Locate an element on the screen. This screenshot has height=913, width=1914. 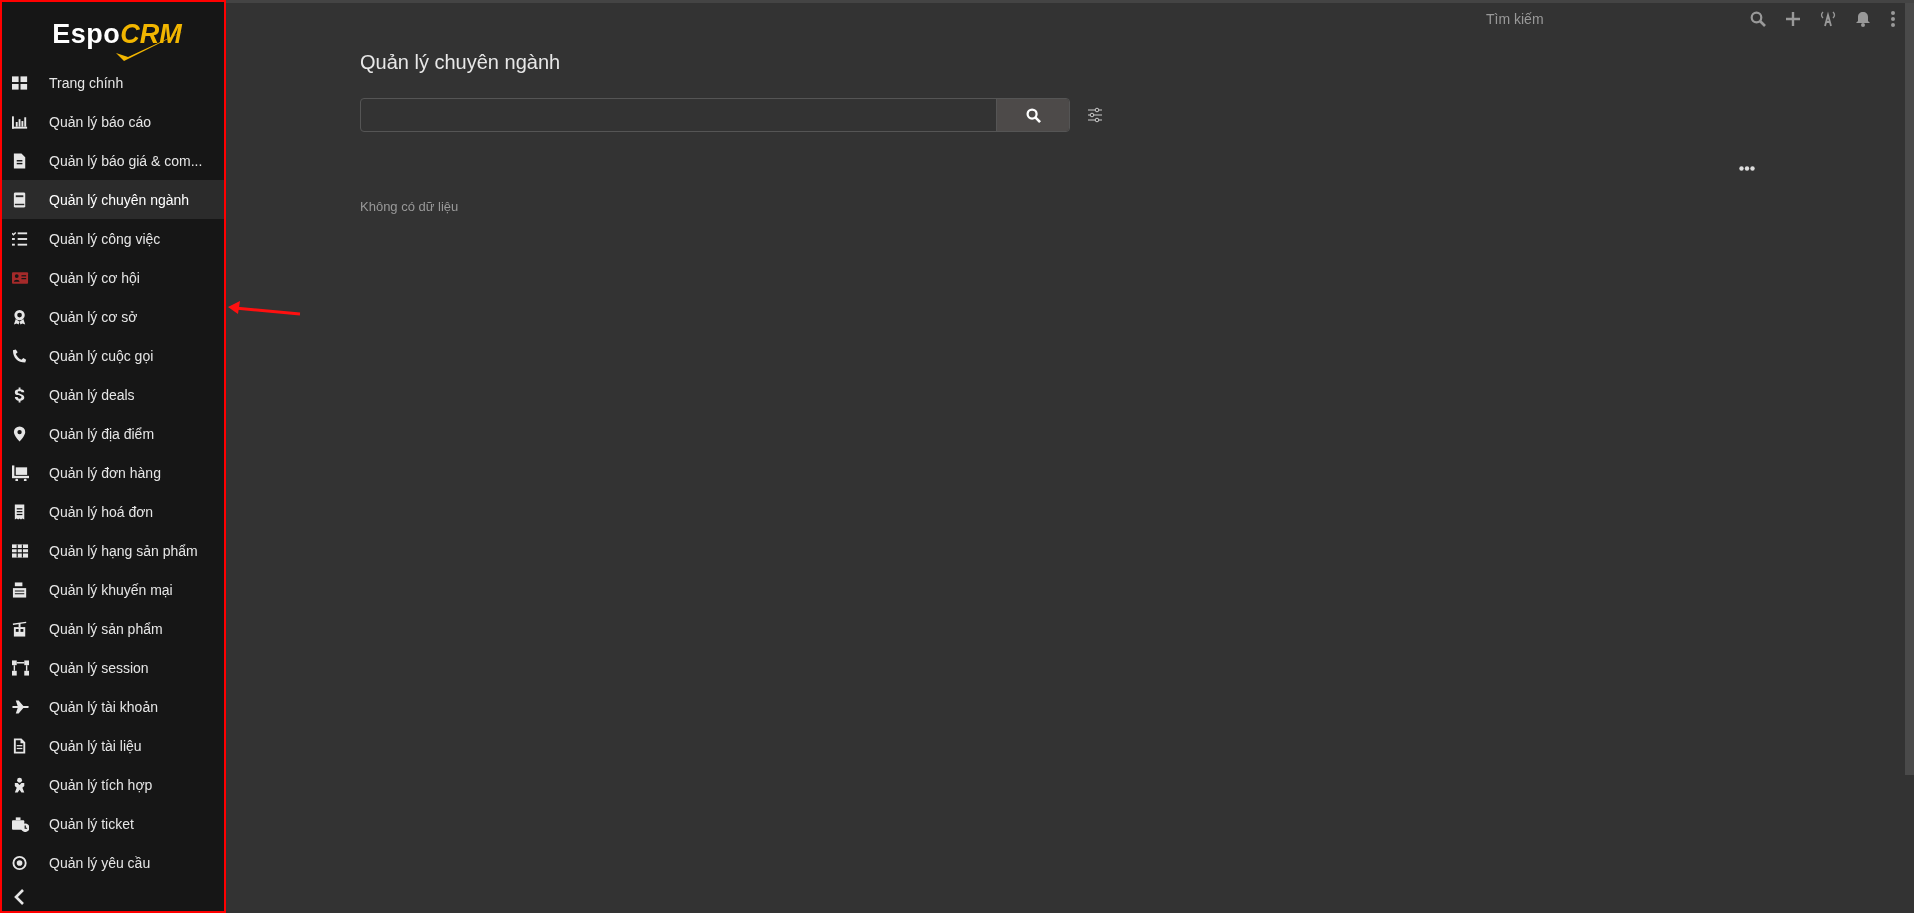
sidebar-item: Quản lý công việc is located at coordinates (113, 238).